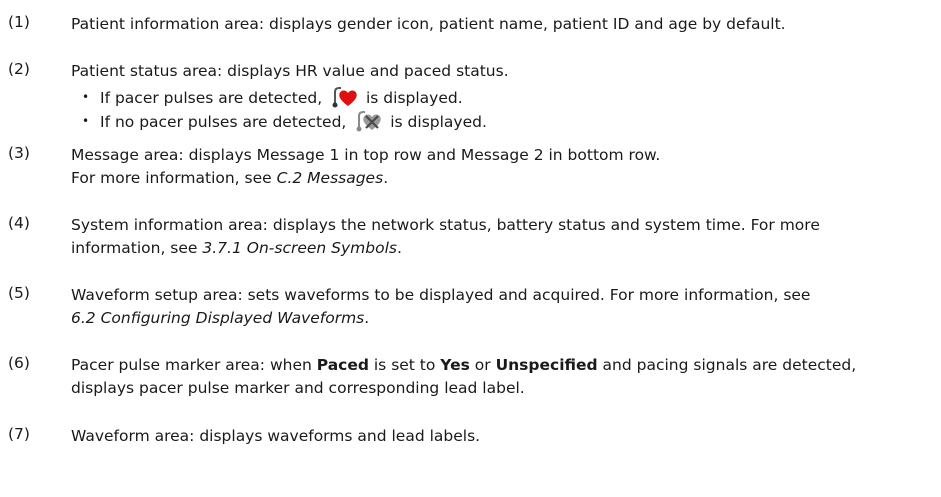 Image resolution: width=941 pixels, height=497 pixels. Describe the element at coordinates (330, 178) in the screenshot. I see `cross-reference-link: C.2 Messages` at that location.